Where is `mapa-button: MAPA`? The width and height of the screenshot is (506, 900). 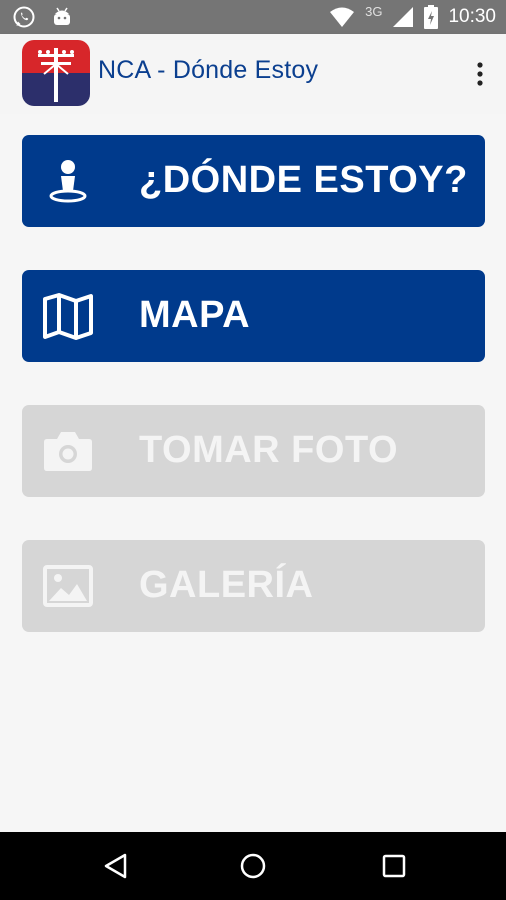
mapa-button: MAPA is located at coordinates (253, 316).